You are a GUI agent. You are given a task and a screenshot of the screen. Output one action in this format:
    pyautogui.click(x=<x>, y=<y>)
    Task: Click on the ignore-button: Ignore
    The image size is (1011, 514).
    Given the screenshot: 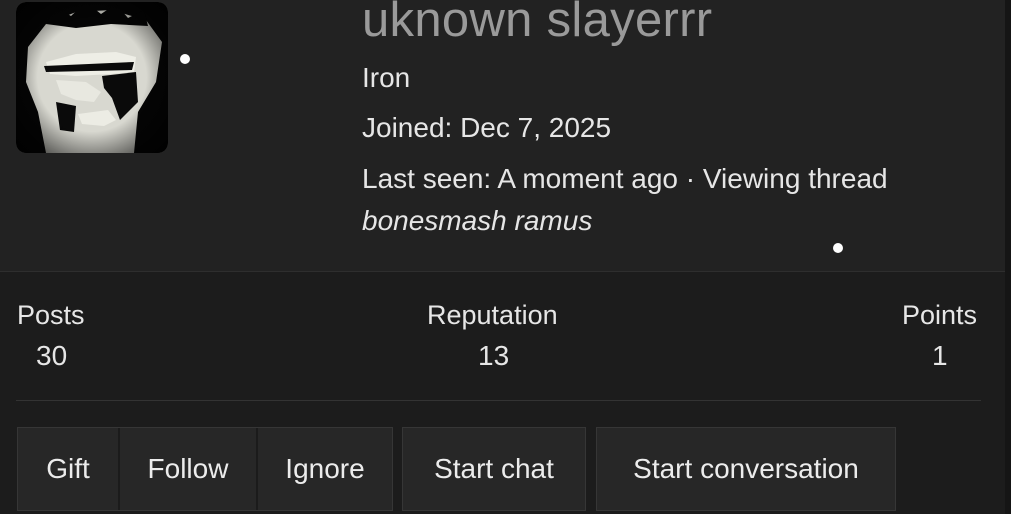 What is the action you would take?
    pyautogui.click(x=324, y=469)
    